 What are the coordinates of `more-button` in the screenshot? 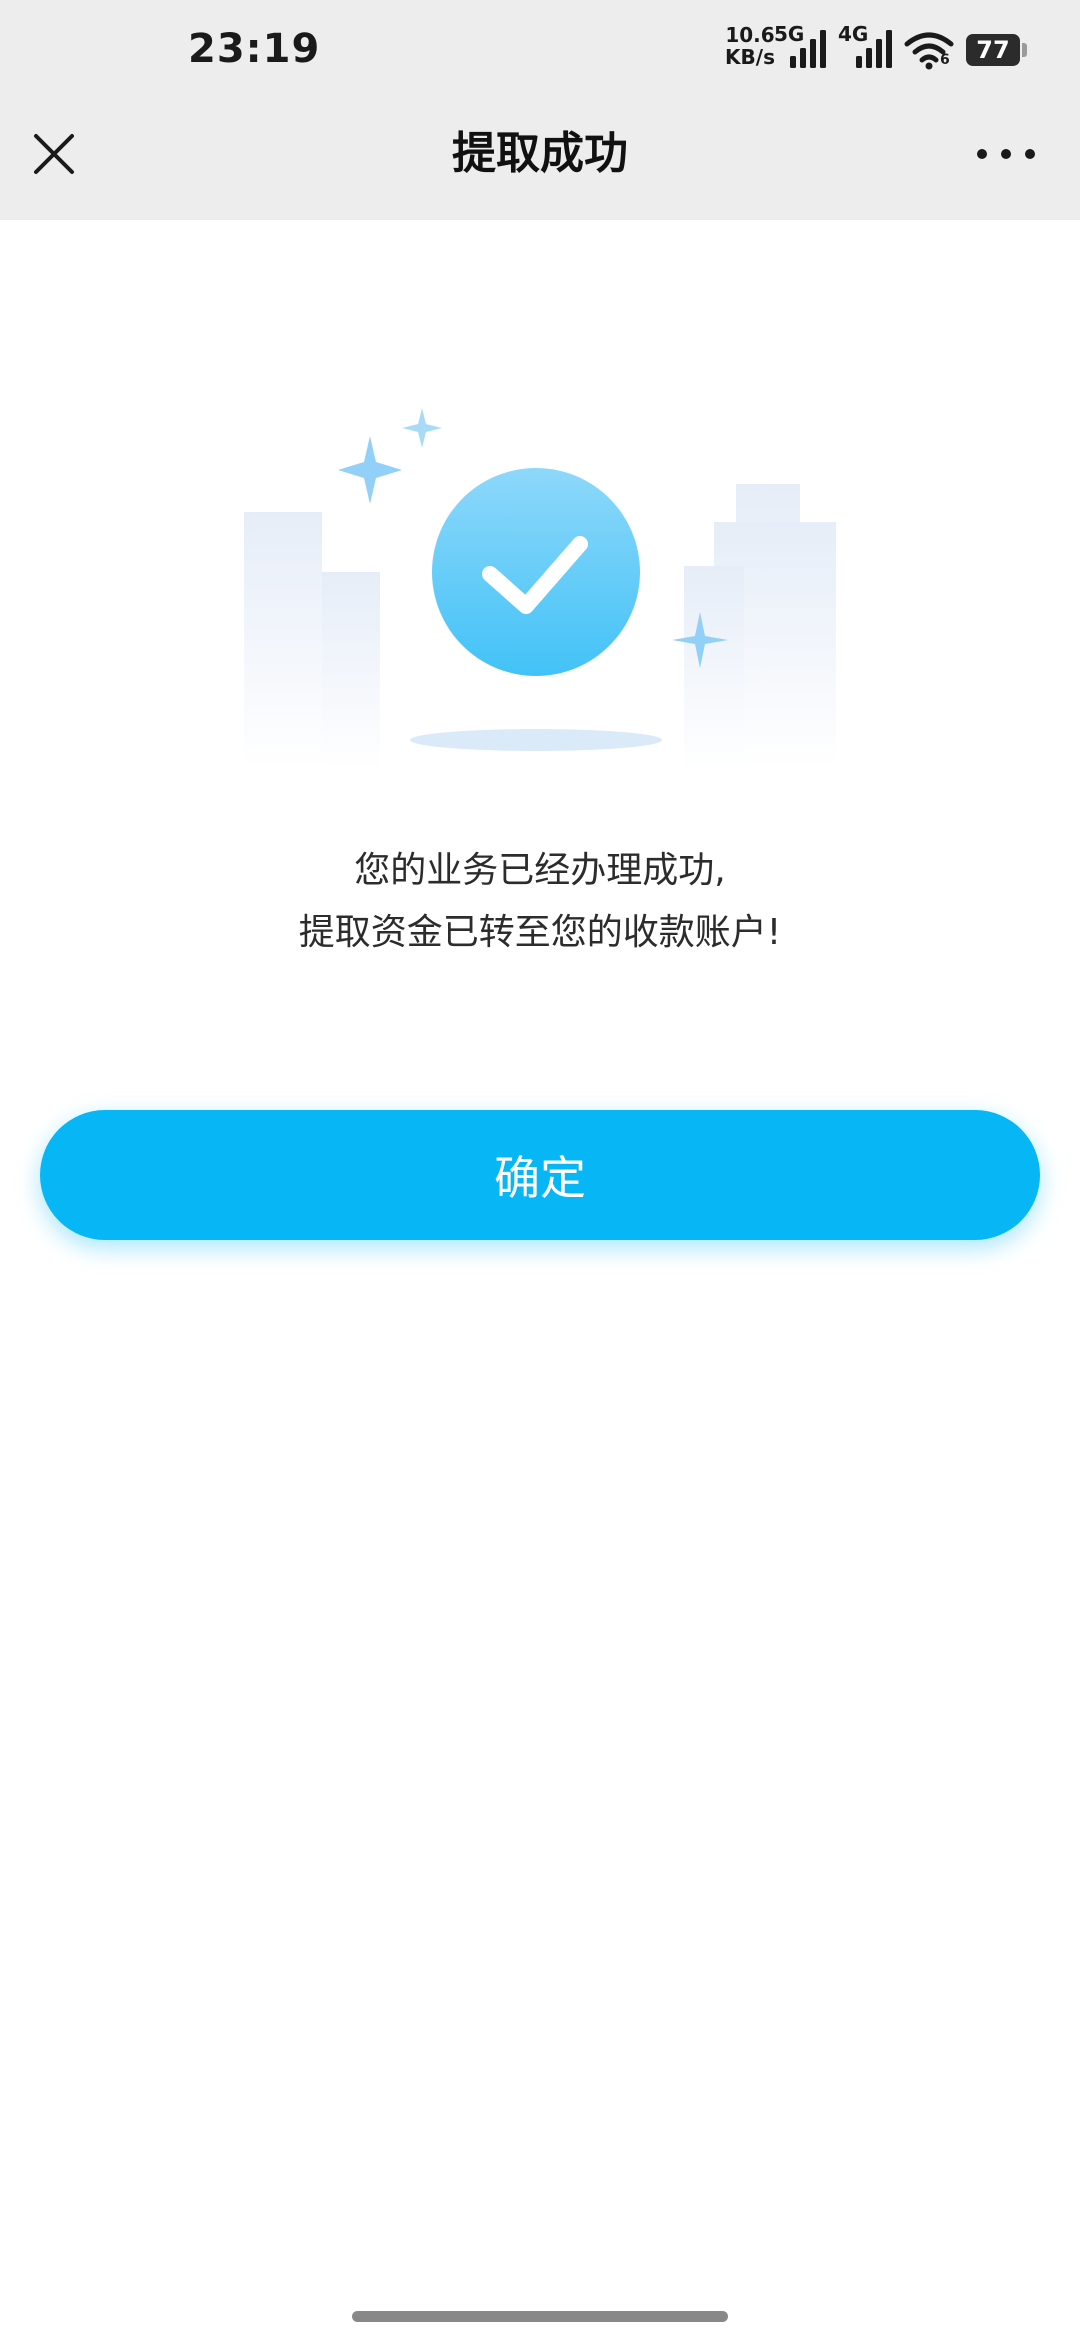 It's located at (1006, 154).